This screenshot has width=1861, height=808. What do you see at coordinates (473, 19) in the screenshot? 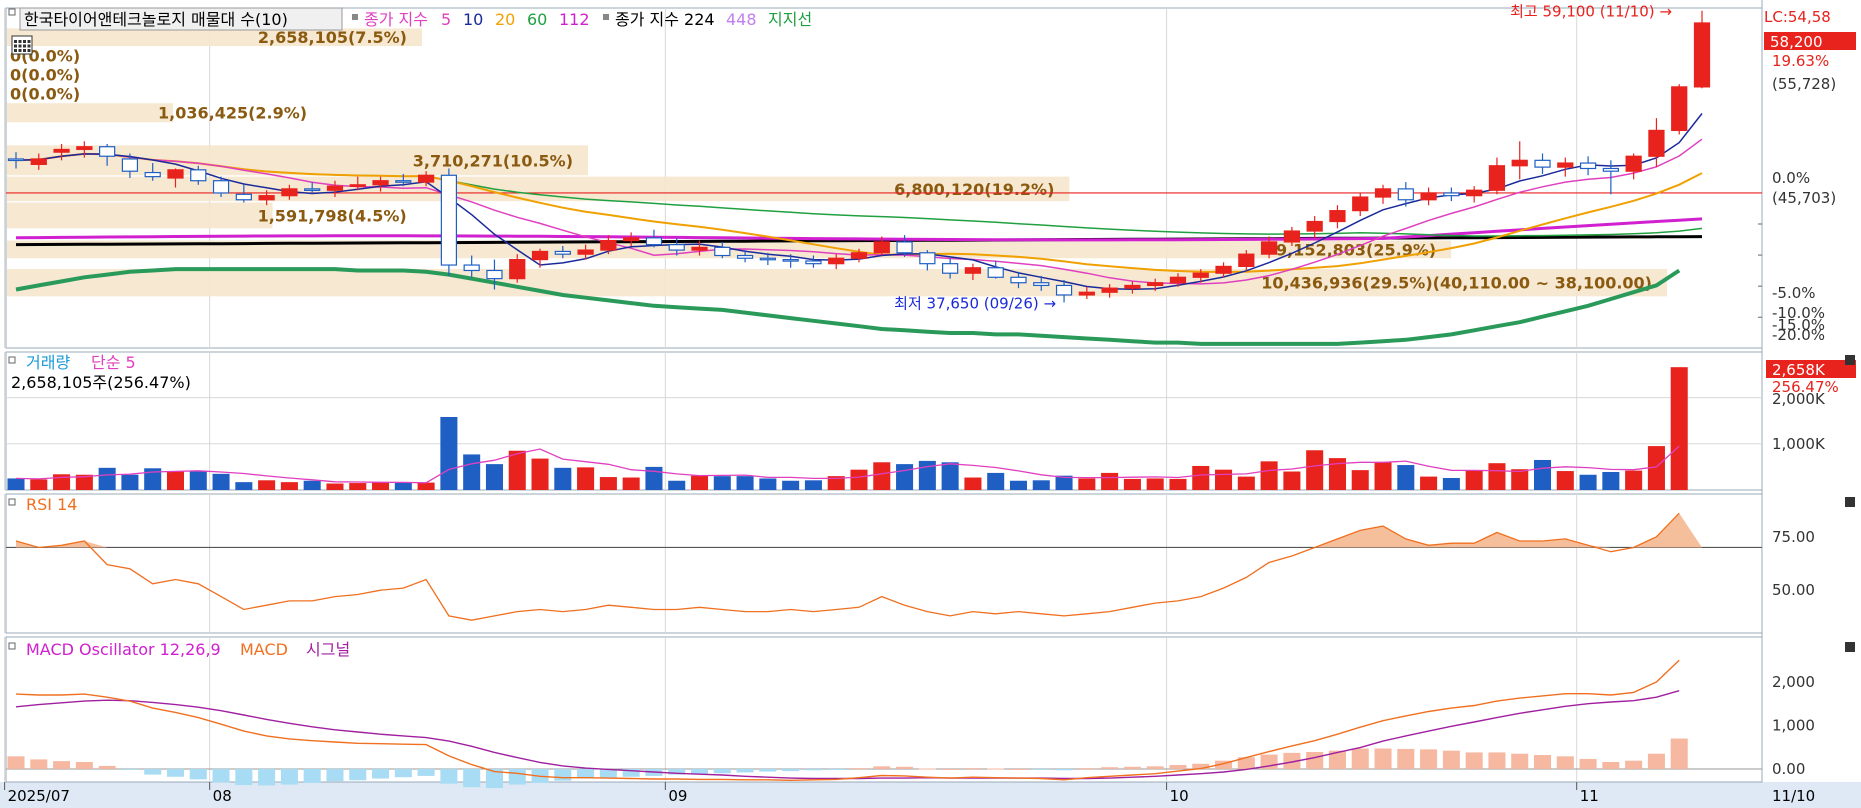
I see `legend-10: 10` at bounding box center [473, 19].